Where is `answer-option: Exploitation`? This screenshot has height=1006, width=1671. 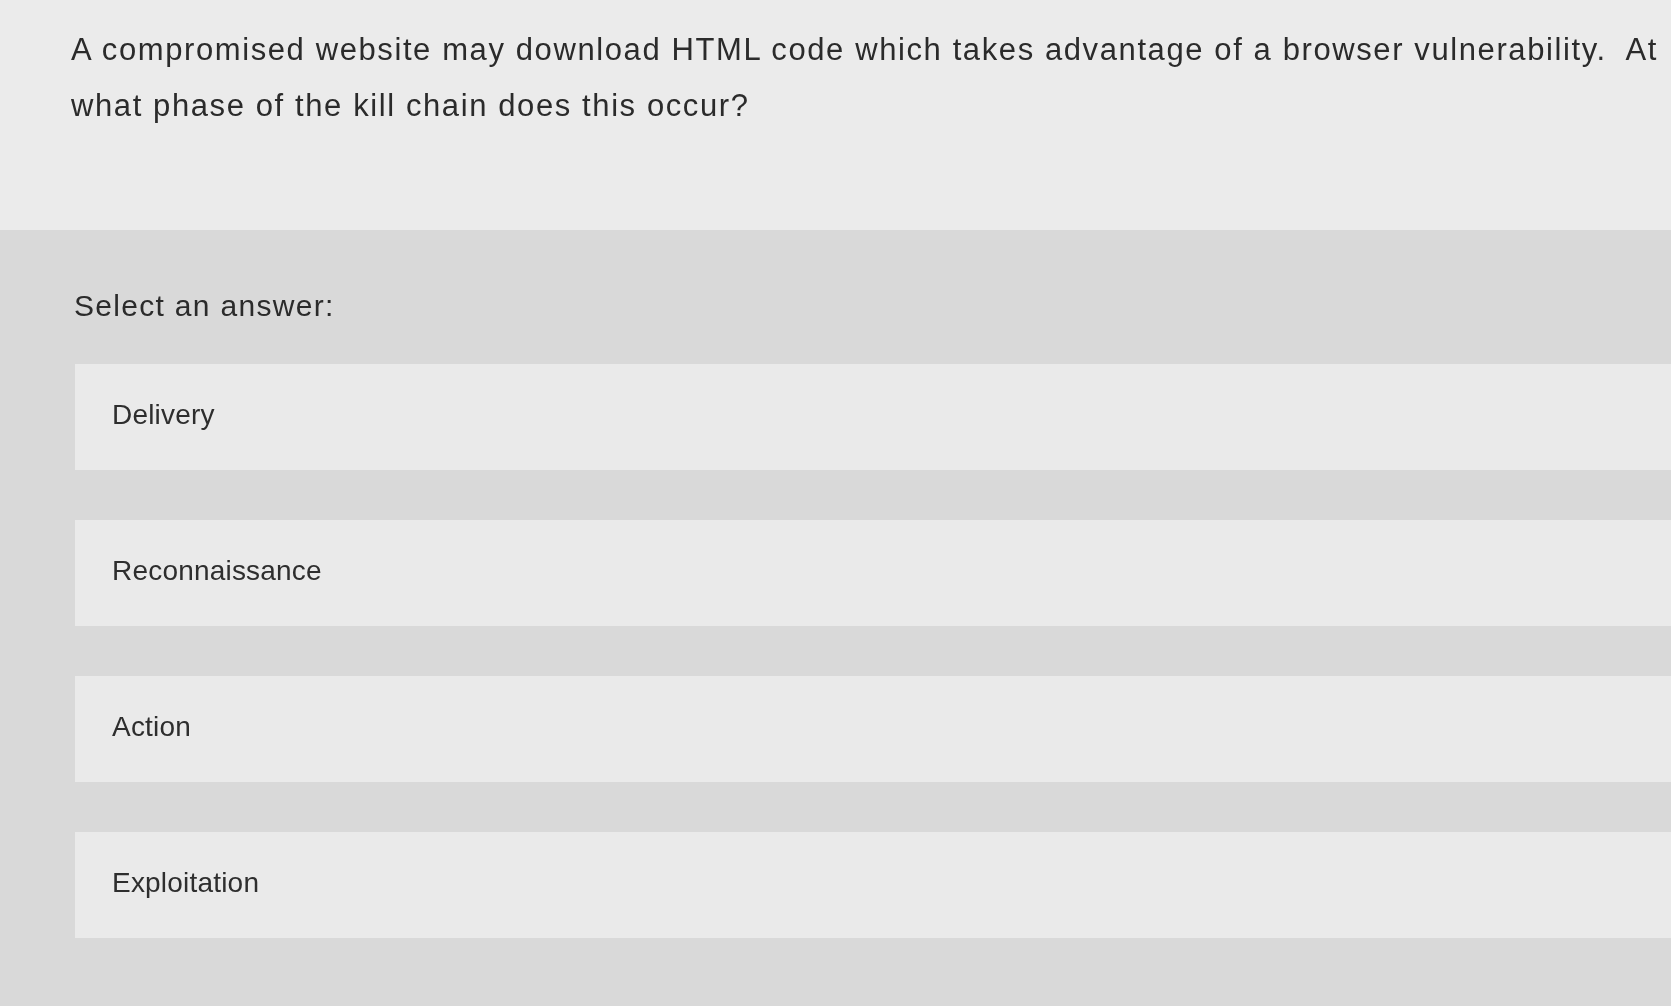
answer-option: Exploitation is located at coordinates (873, 885).